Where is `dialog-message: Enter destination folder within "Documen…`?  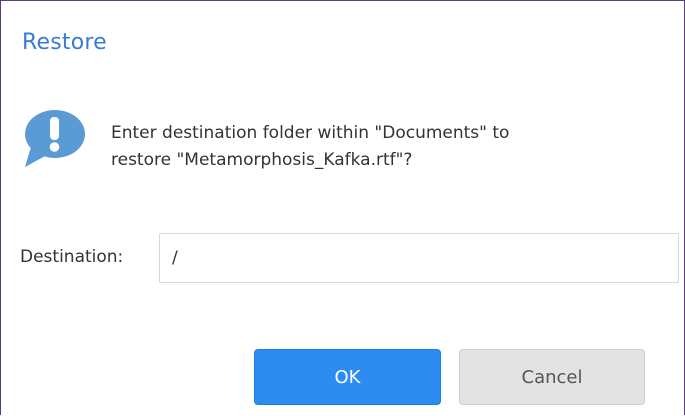
dialog-message: Enter destination folder within "Documen… is located at coordinates (381, 147).